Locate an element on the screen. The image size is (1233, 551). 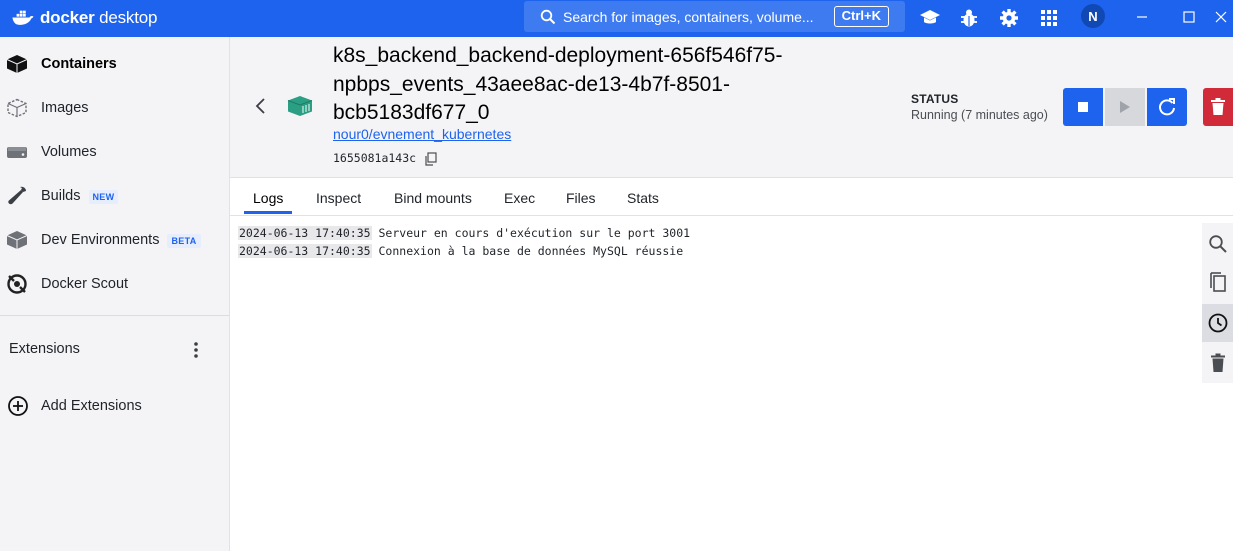
tab-logs: Logs is located at coordinates (268, 198).